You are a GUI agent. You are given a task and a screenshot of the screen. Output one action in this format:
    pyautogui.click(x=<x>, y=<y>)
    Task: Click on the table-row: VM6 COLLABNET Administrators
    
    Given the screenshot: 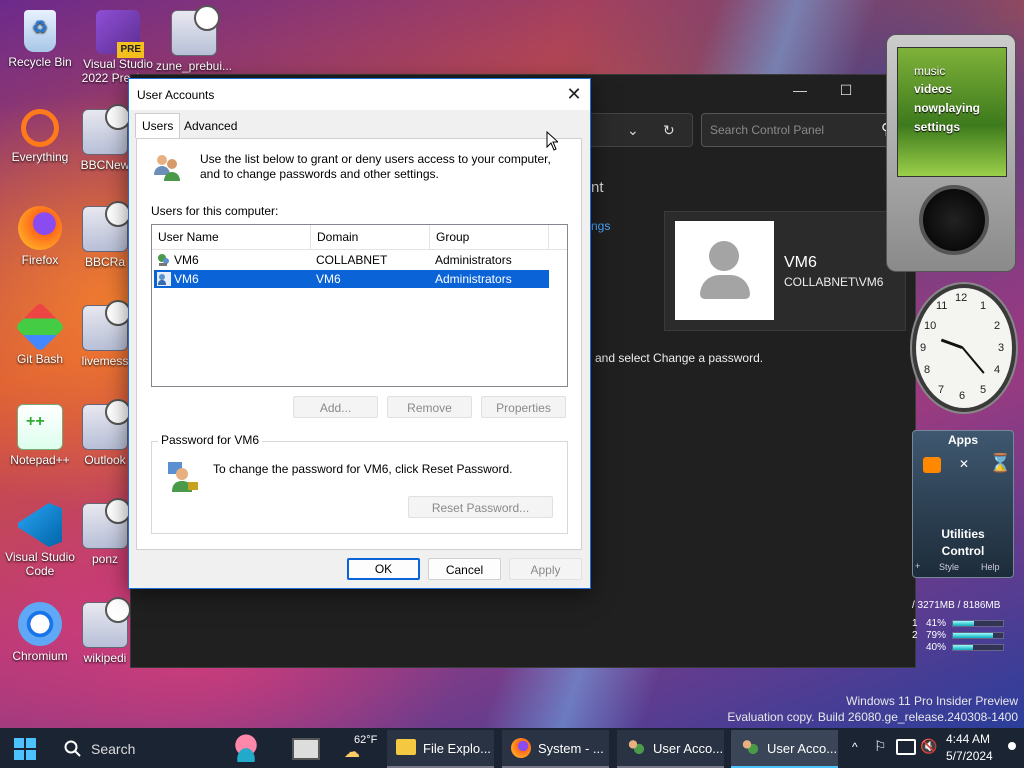 What is the action you would take?
    pyautogui.click(x=351, y=260)
    